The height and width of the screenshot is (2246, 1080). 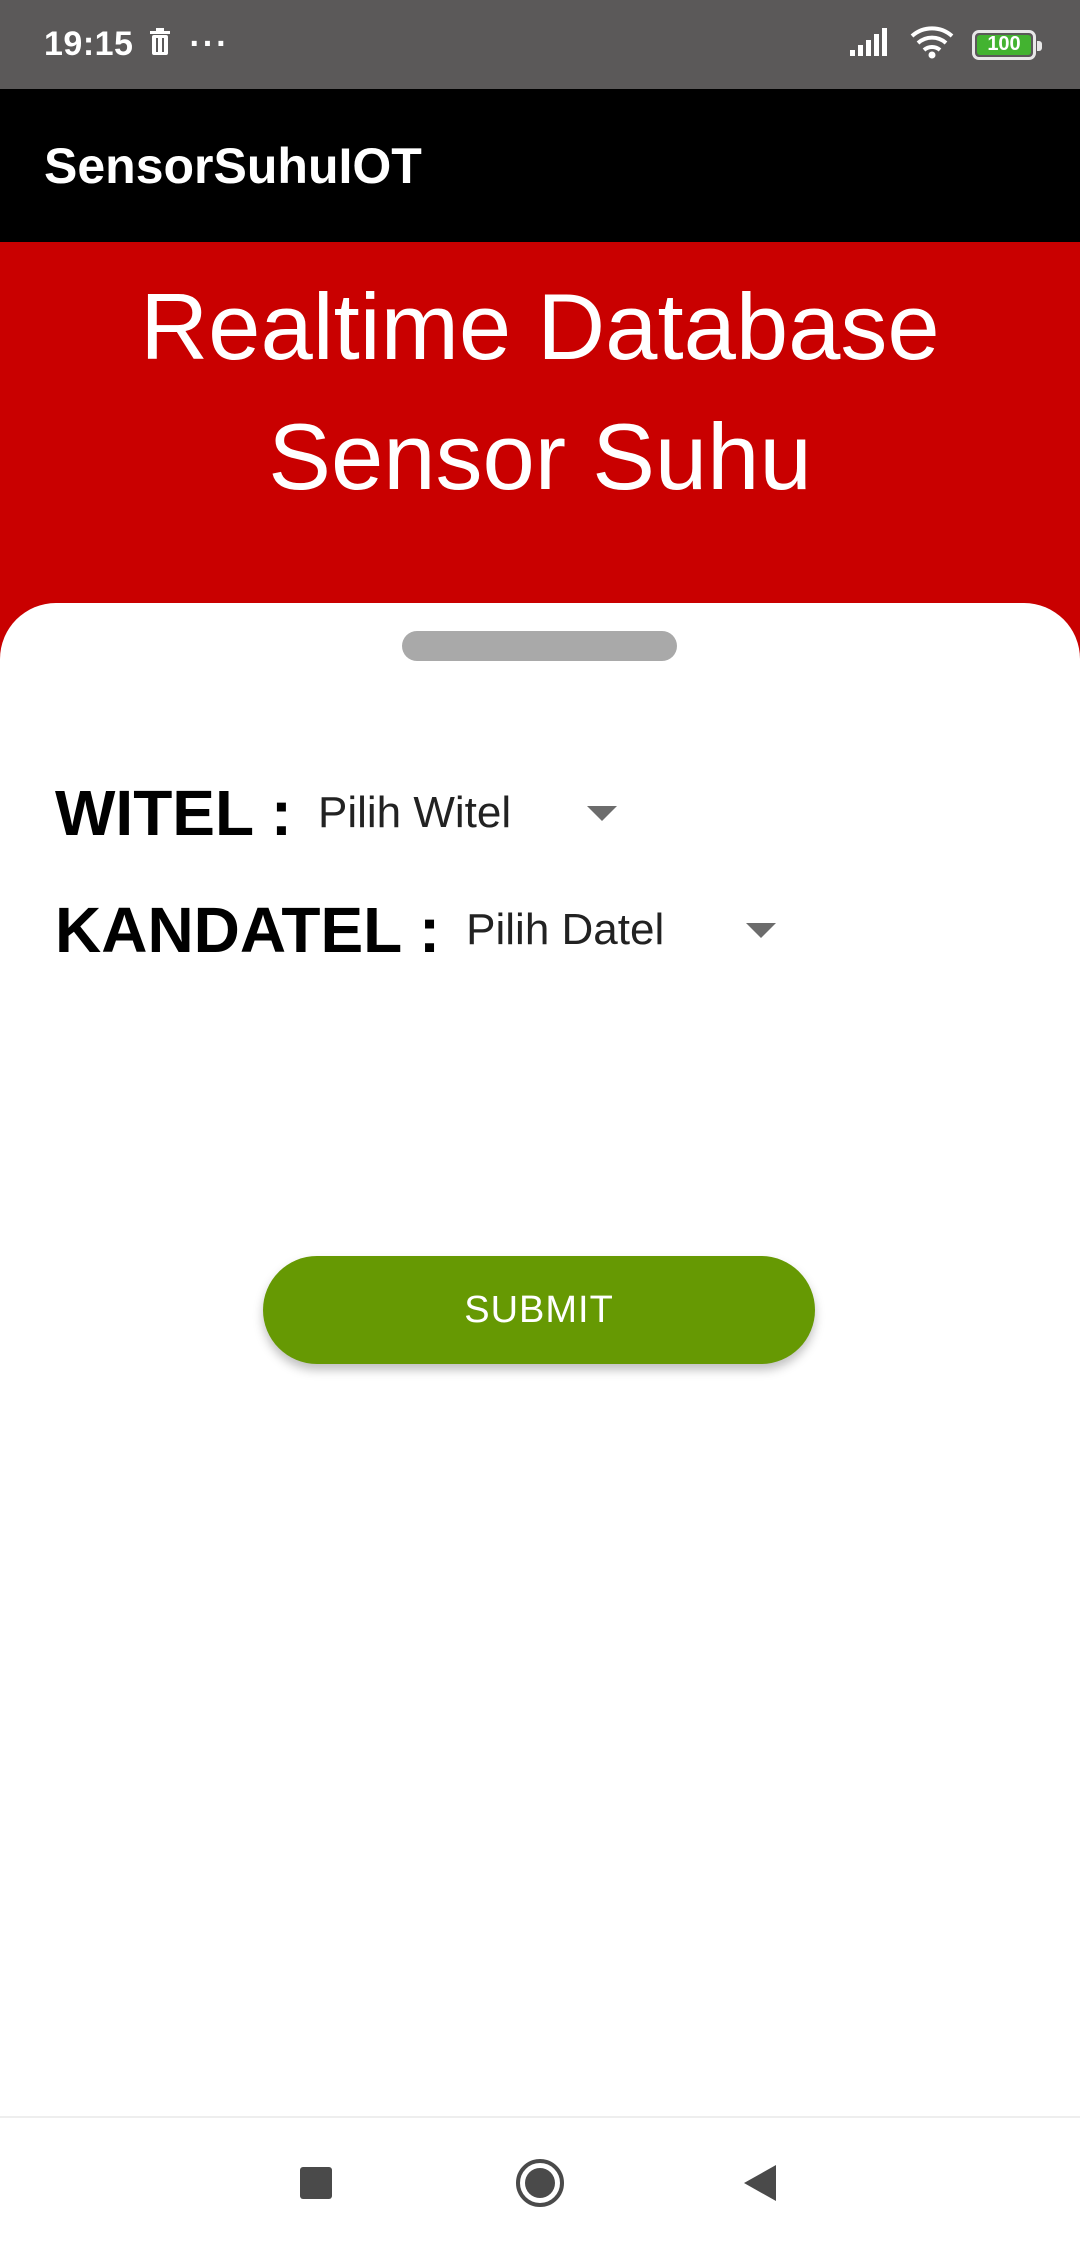 What do you see at coordinates (540, 326) in the screenshot?
I see `header-title-line1: Realtime Database` at bounding box center [540, 326].